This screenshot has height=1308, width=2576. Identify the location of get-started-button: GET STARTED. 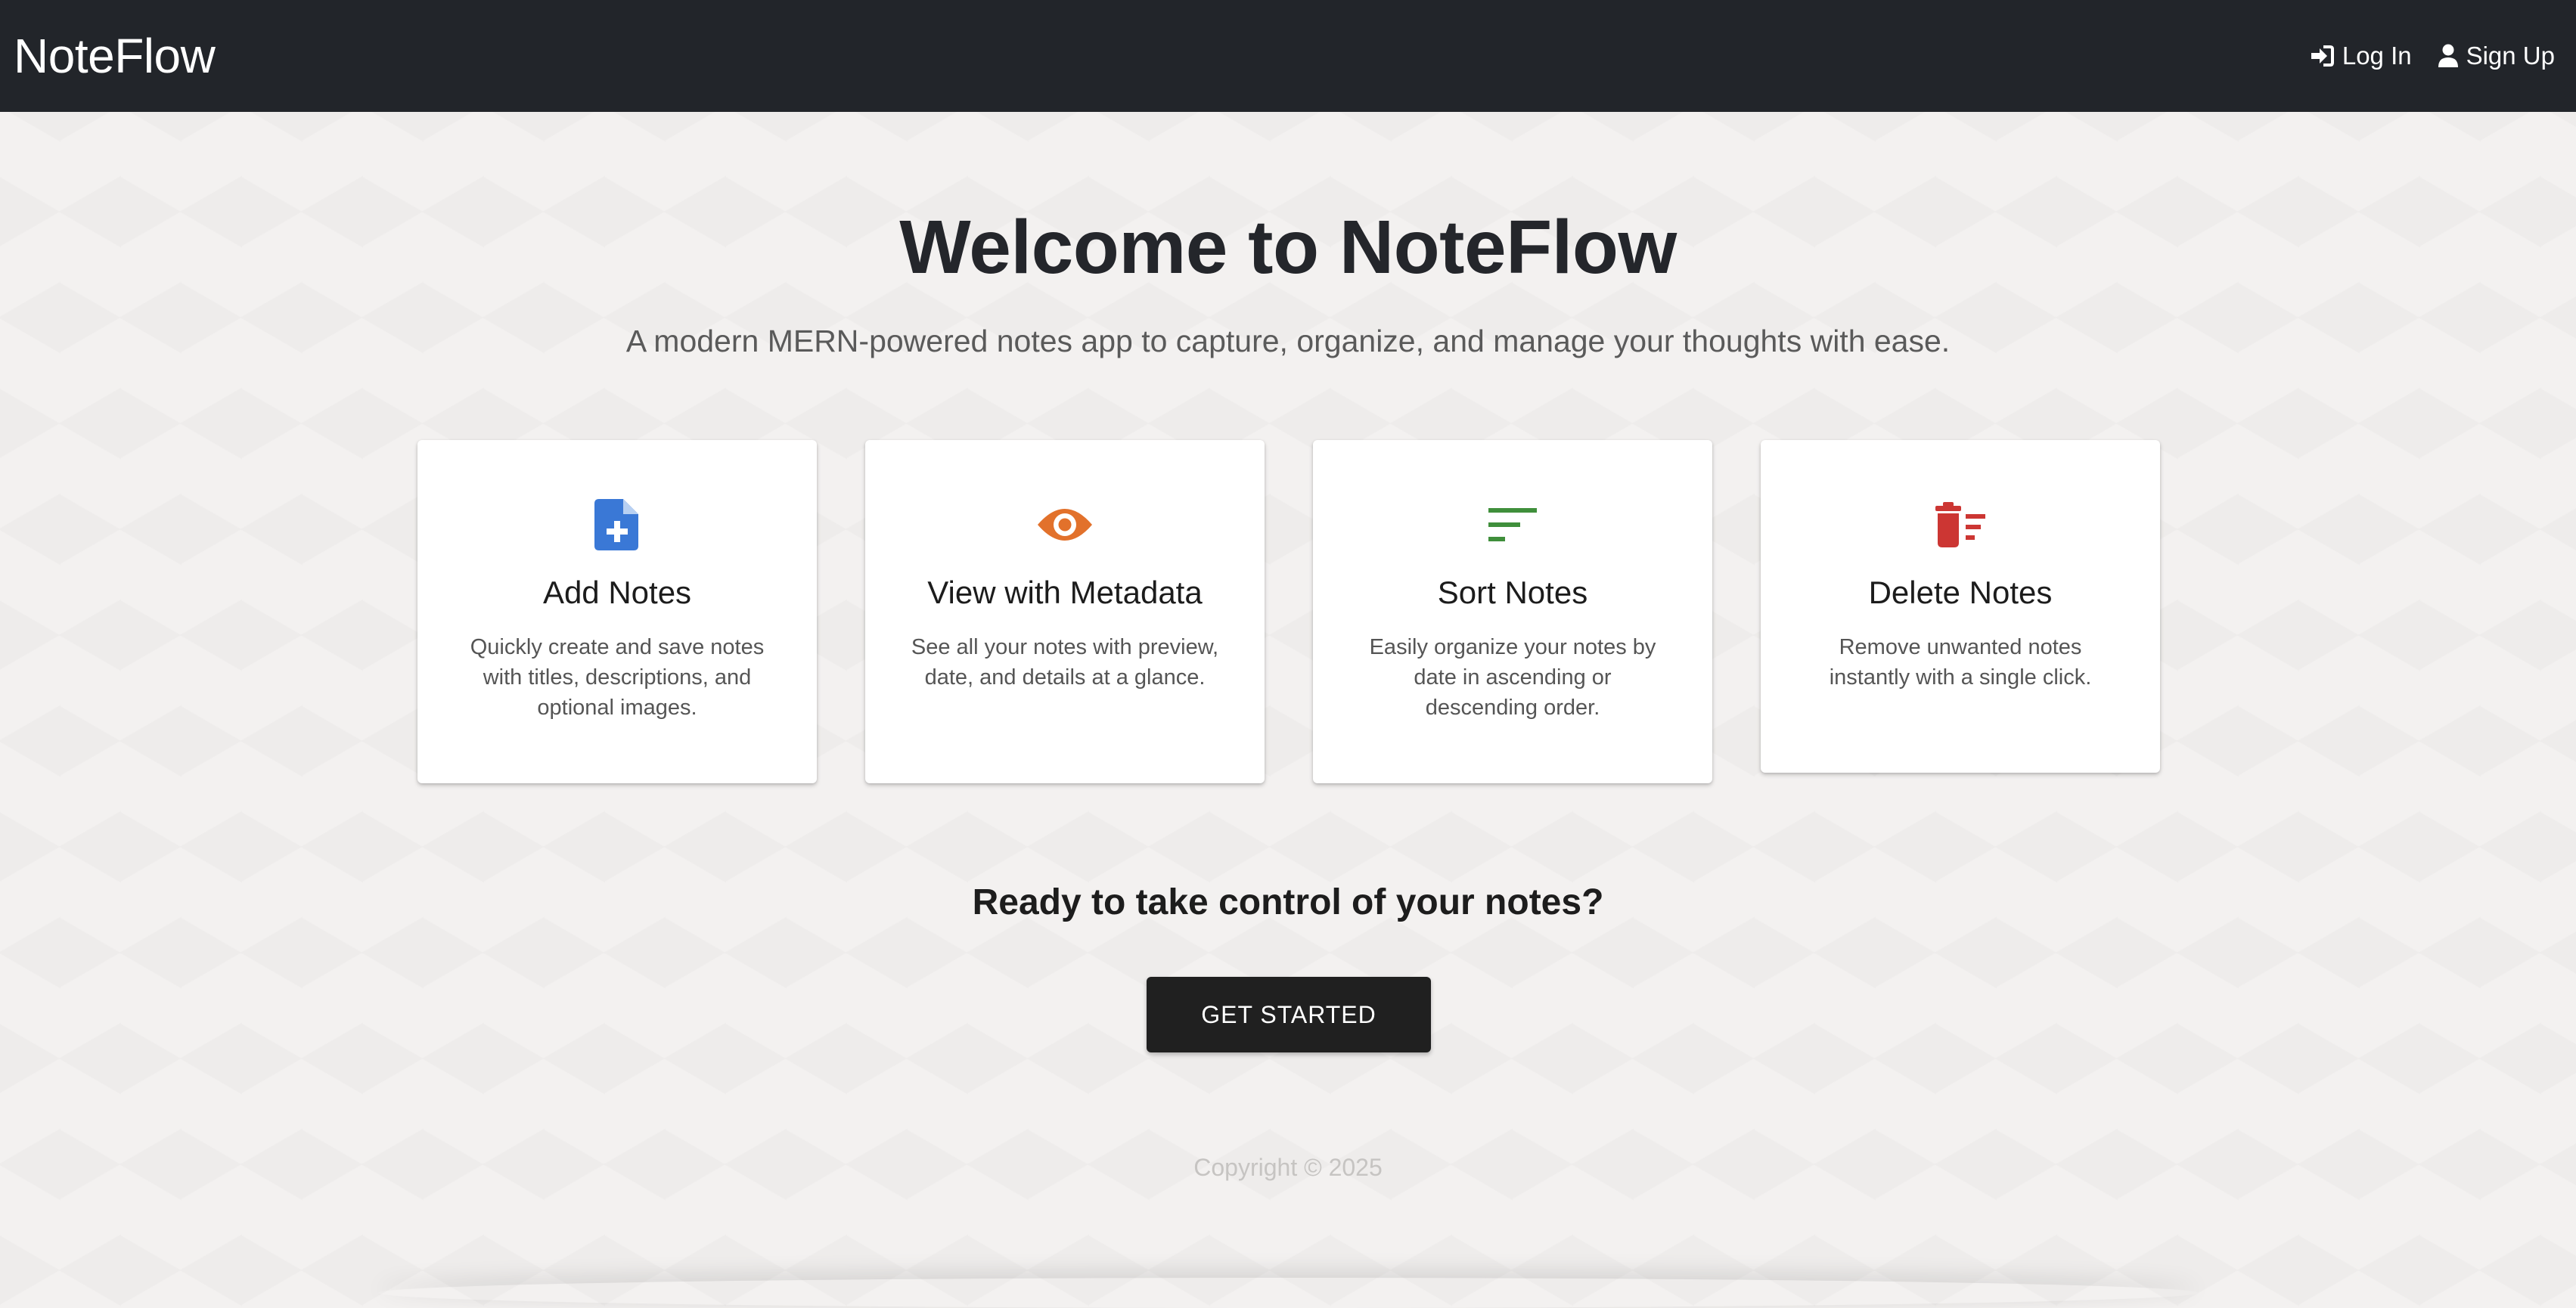
(1289, 1014).